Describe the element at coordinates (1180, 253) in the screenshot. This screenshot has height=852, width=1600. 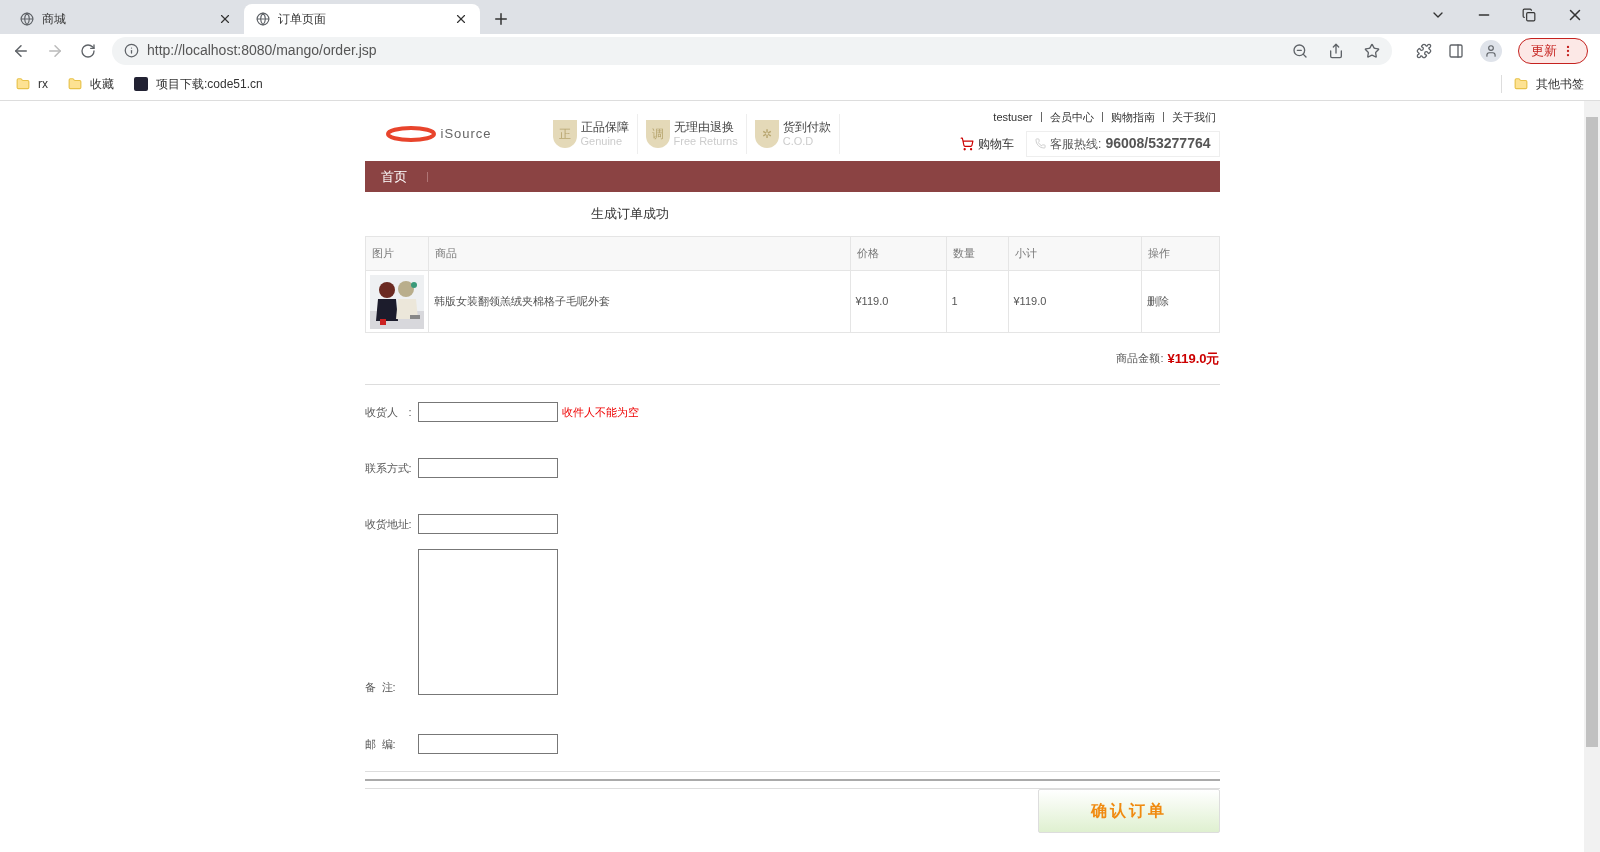
I see `column-header: 操作` at that location.